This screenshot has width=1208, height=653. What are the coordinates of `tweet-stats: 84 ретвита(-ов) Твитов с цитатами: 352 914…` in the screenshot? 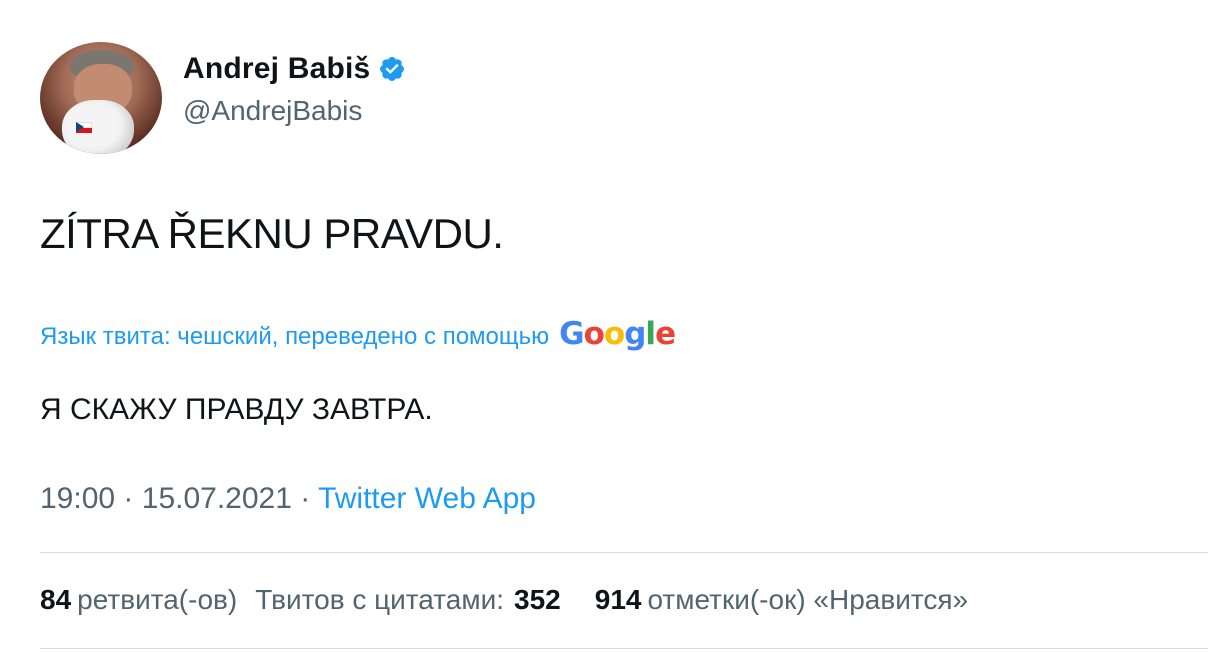 It's located at (513, 600).